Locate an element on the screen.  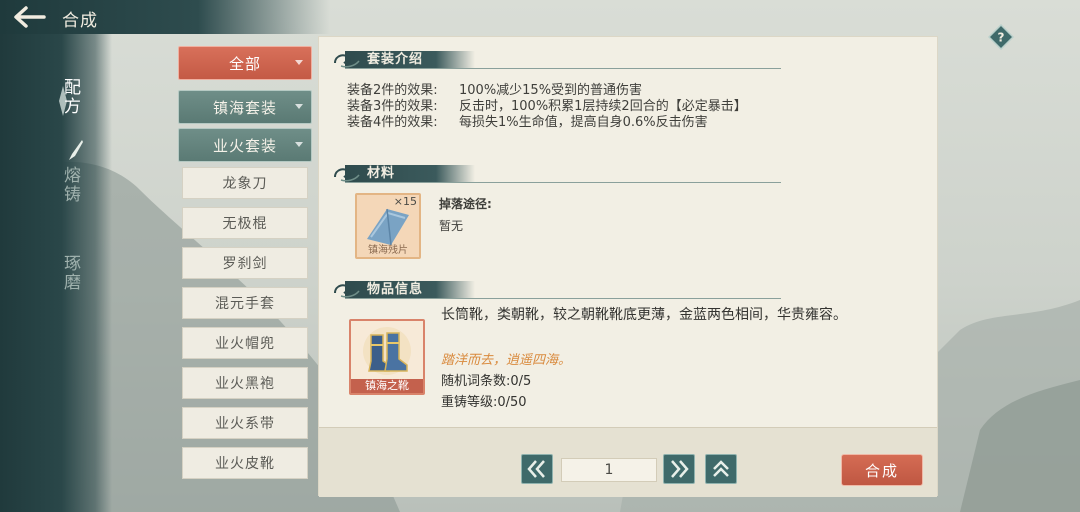
recast-level: 重铸等级:0/50 is located at coordinates (484, 402).